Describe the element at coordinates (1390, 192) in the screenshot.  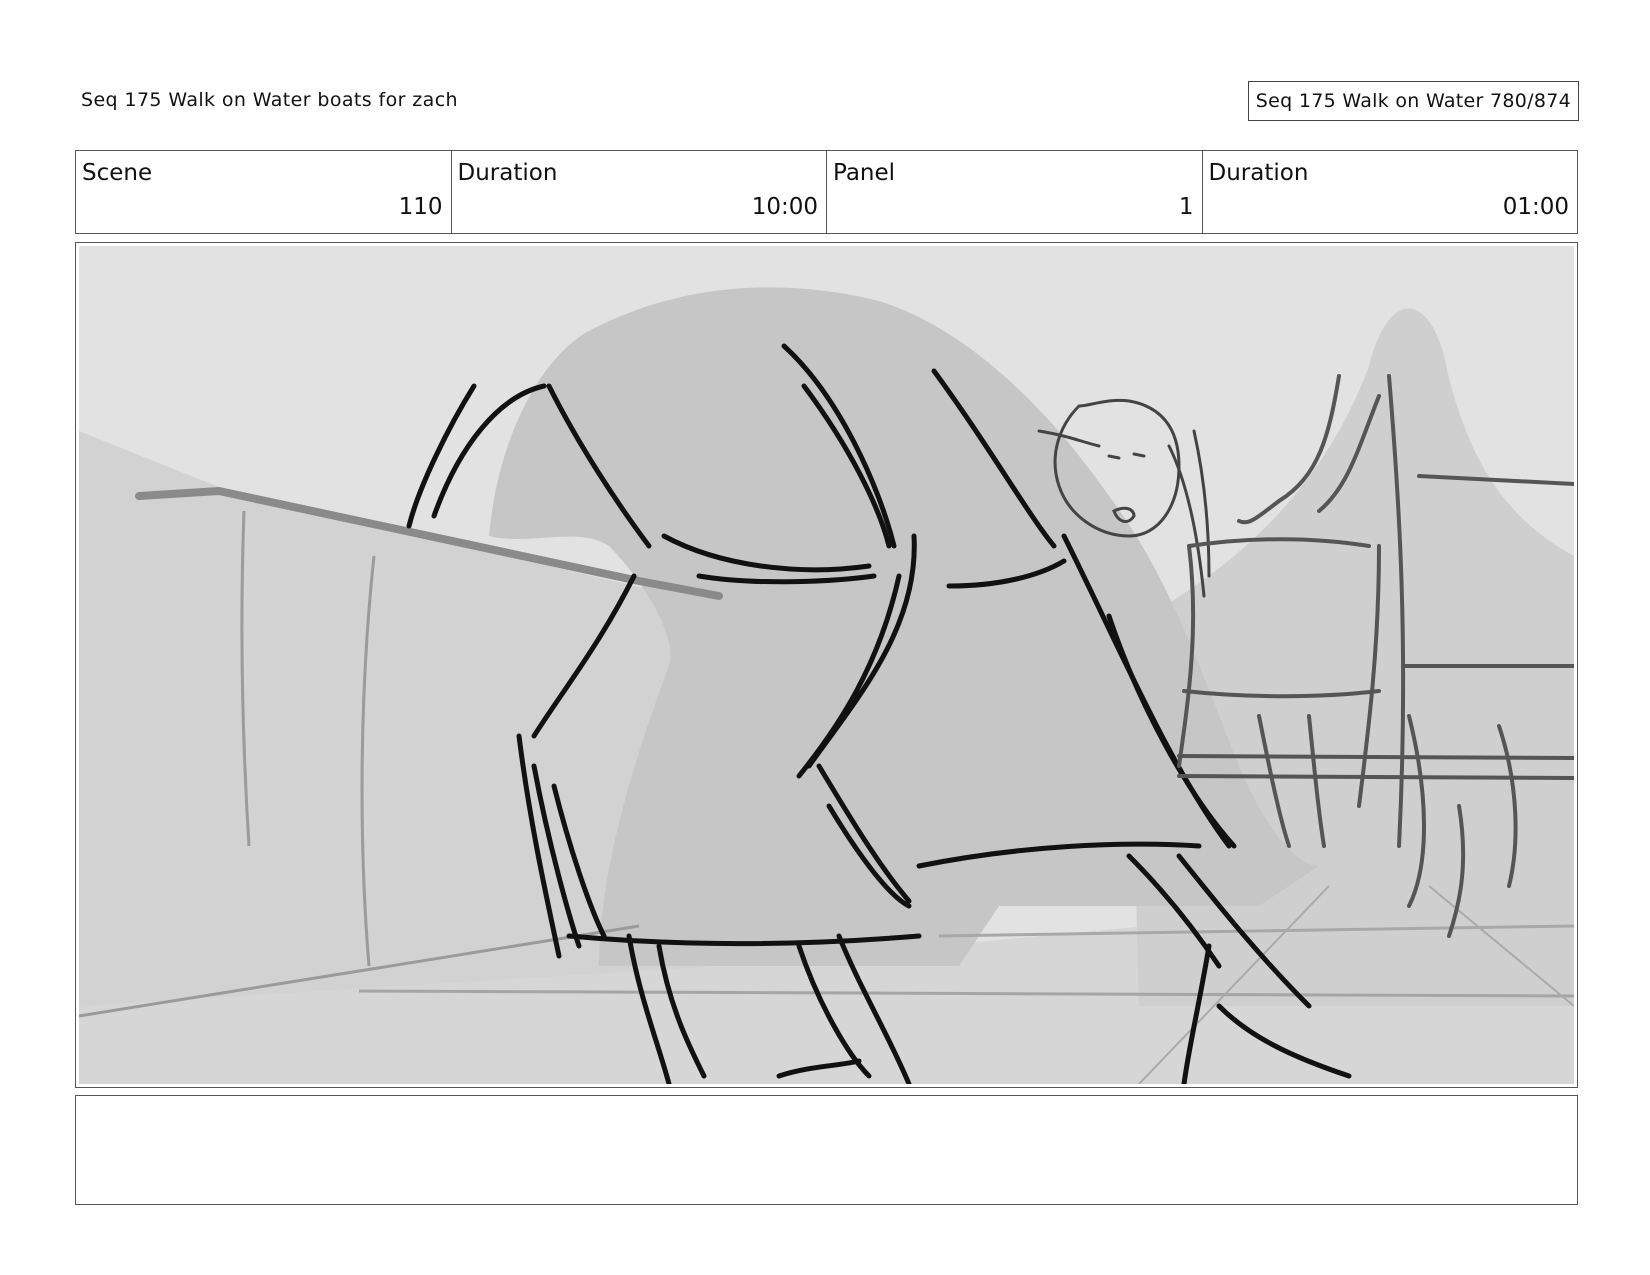
I see `info-cell-panel-duration: Duration 01:00` at that location.